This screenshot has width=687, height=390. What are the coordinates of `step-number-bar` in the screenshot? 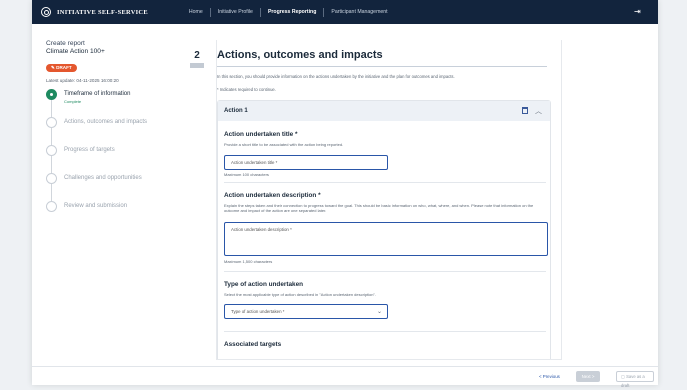 It's located at (197, 65).